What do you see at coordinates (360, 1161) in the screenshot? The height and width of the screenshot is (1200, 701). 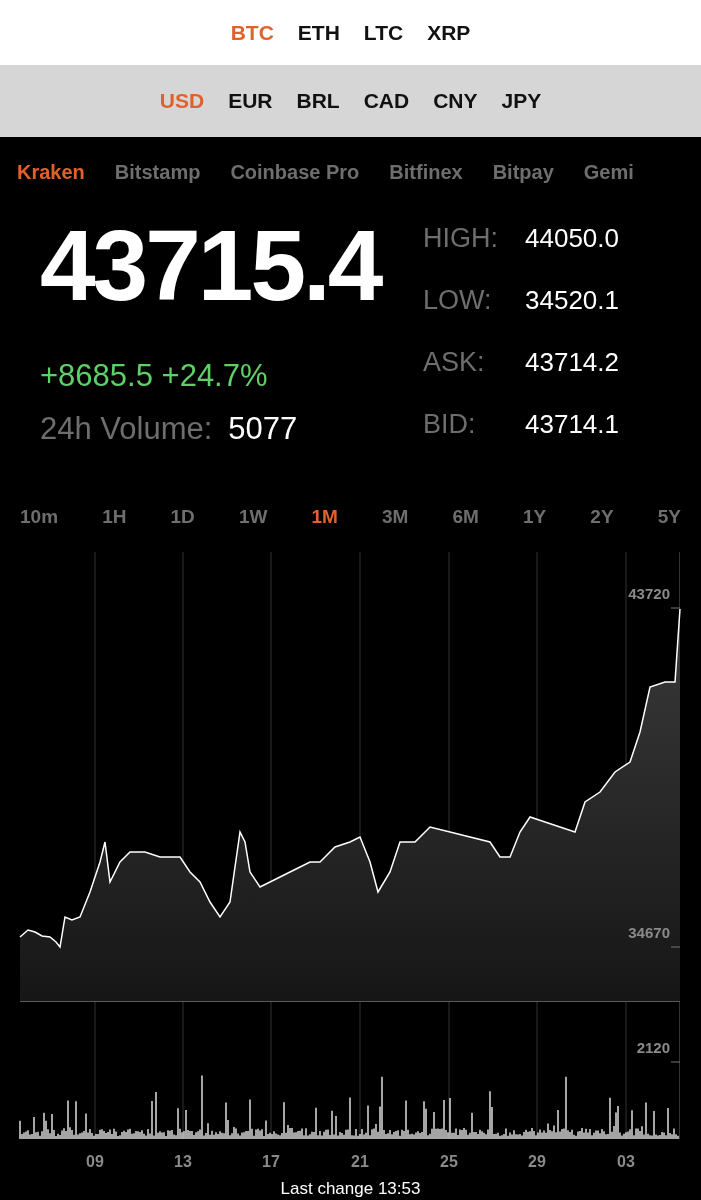 I see `date-label: 21` at bounding box center [360, 1161].